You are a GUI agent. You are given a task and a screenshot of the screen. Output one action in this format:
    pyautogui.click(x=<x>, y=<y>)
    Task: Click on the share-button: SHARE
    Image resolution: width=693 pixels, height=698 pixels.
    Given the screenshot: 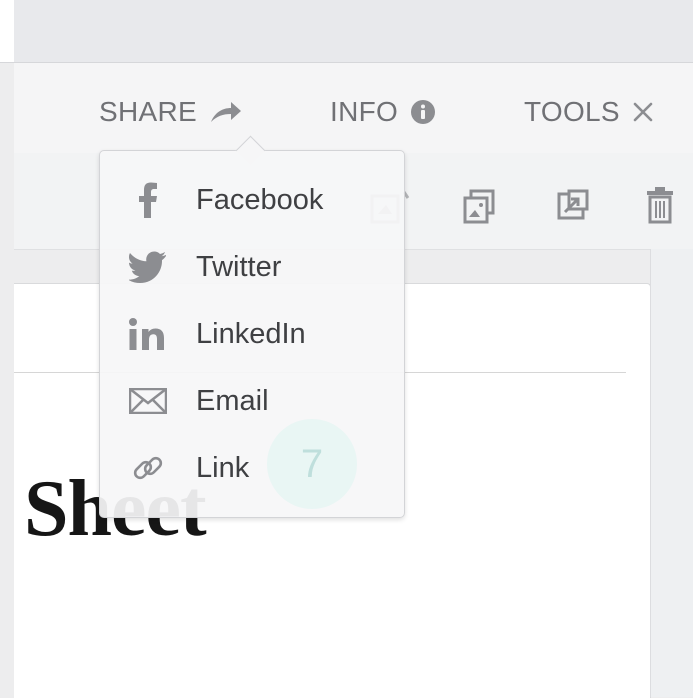 What is the action you would take?
    pyautogui.click(x=171, y=112)
    